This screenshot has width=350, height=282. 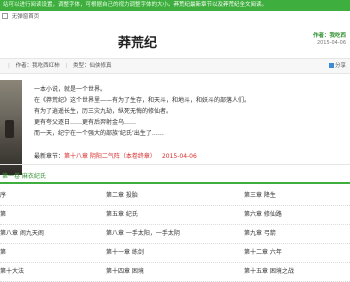 I want to click on chapter-link: 序, so click(x=3, y=196).